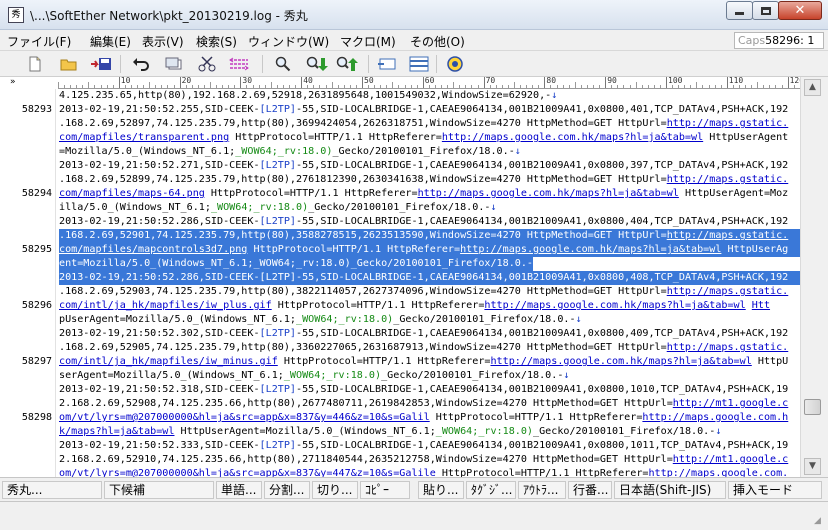 This screenshot has width=828, height=530. I want to click on new-file-icon, so click(35, 64).